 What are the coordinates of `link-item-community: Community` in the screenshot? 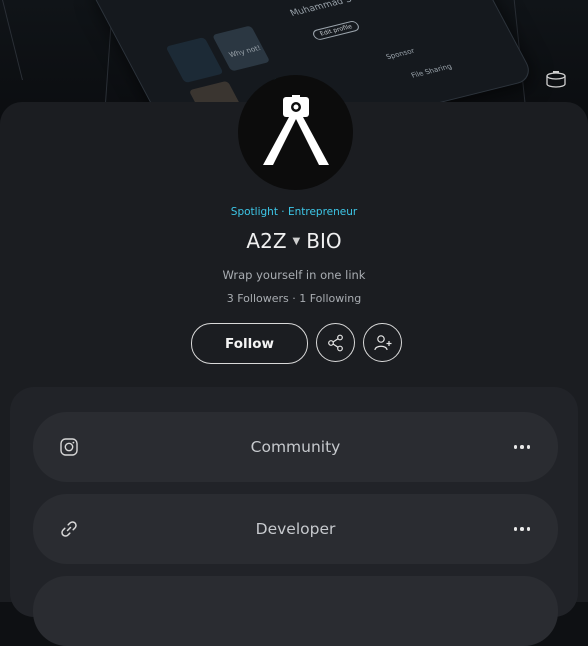 It's located at (295, 447).